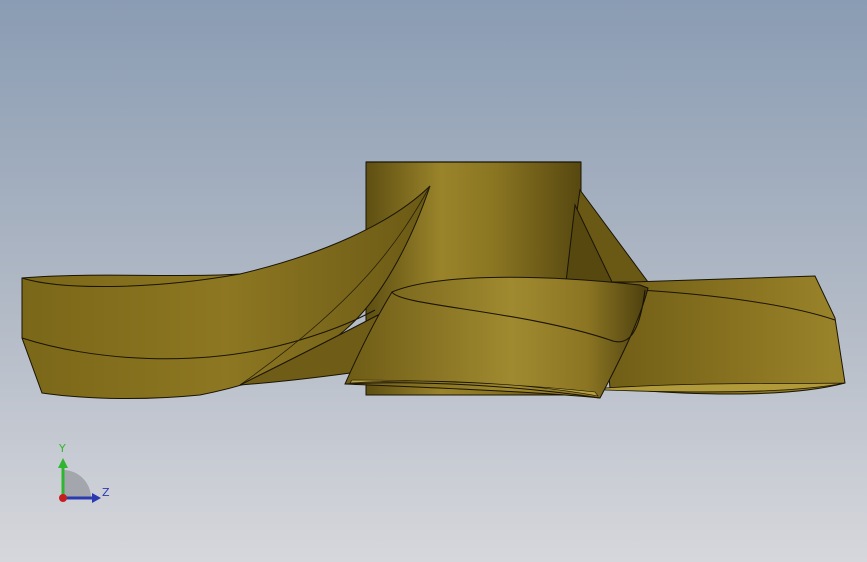 The width and height of the screenshot is (867, 562). I want to click on triad-y-label: Y, so click(62, 448).